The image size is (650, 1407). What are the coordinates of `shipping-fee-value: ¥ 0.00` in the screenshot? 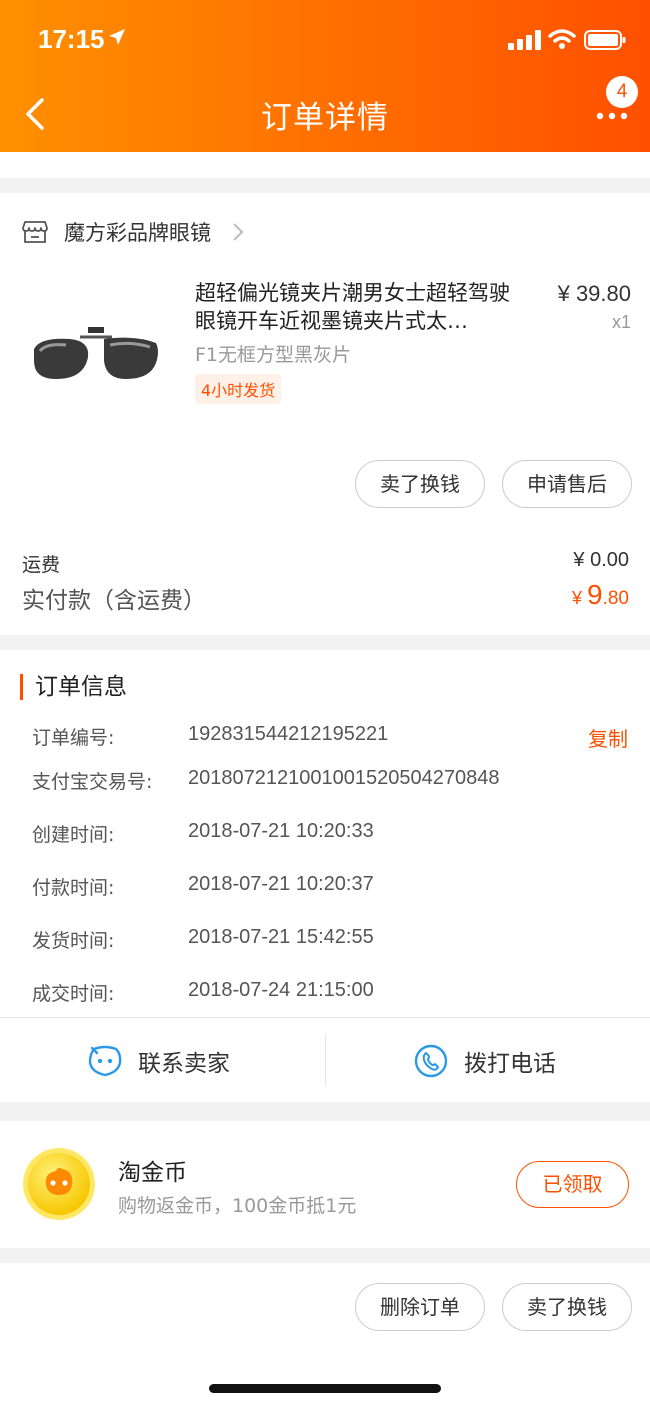 It's located at (601, 560).